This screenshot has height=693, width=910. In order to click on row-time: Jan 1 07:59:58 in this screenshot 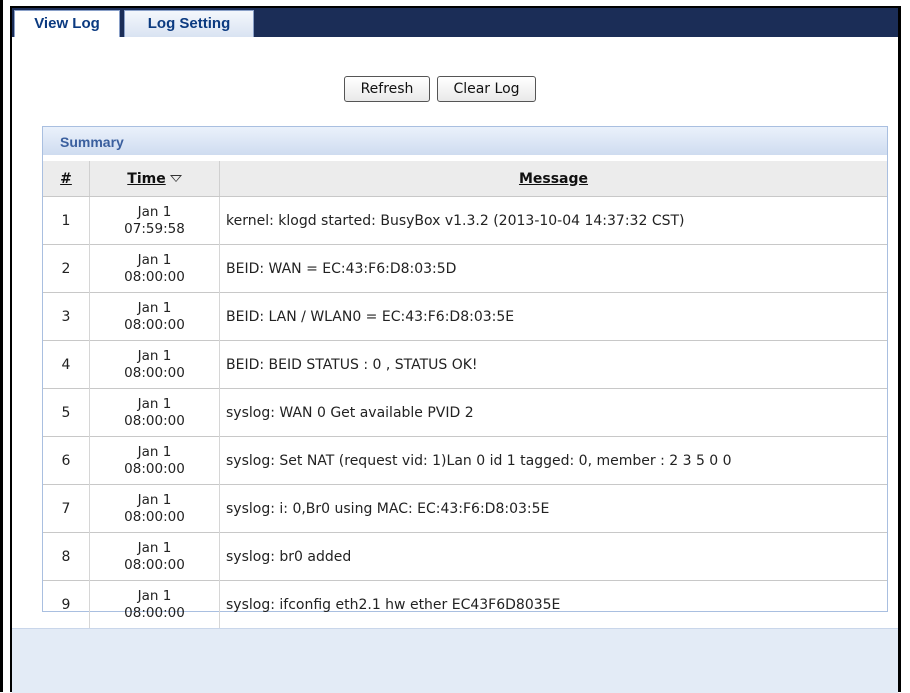, I will do `click(154, 220)`.